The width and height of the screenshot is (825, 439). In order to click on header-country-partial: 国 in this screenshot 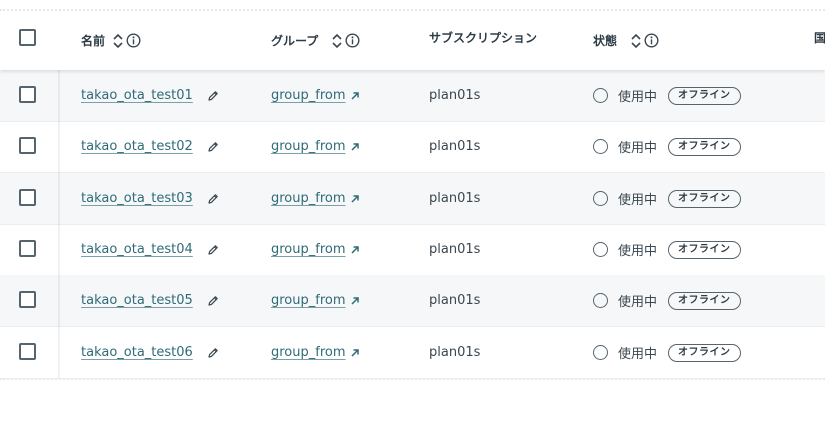, I will do `click(819, 37)`.